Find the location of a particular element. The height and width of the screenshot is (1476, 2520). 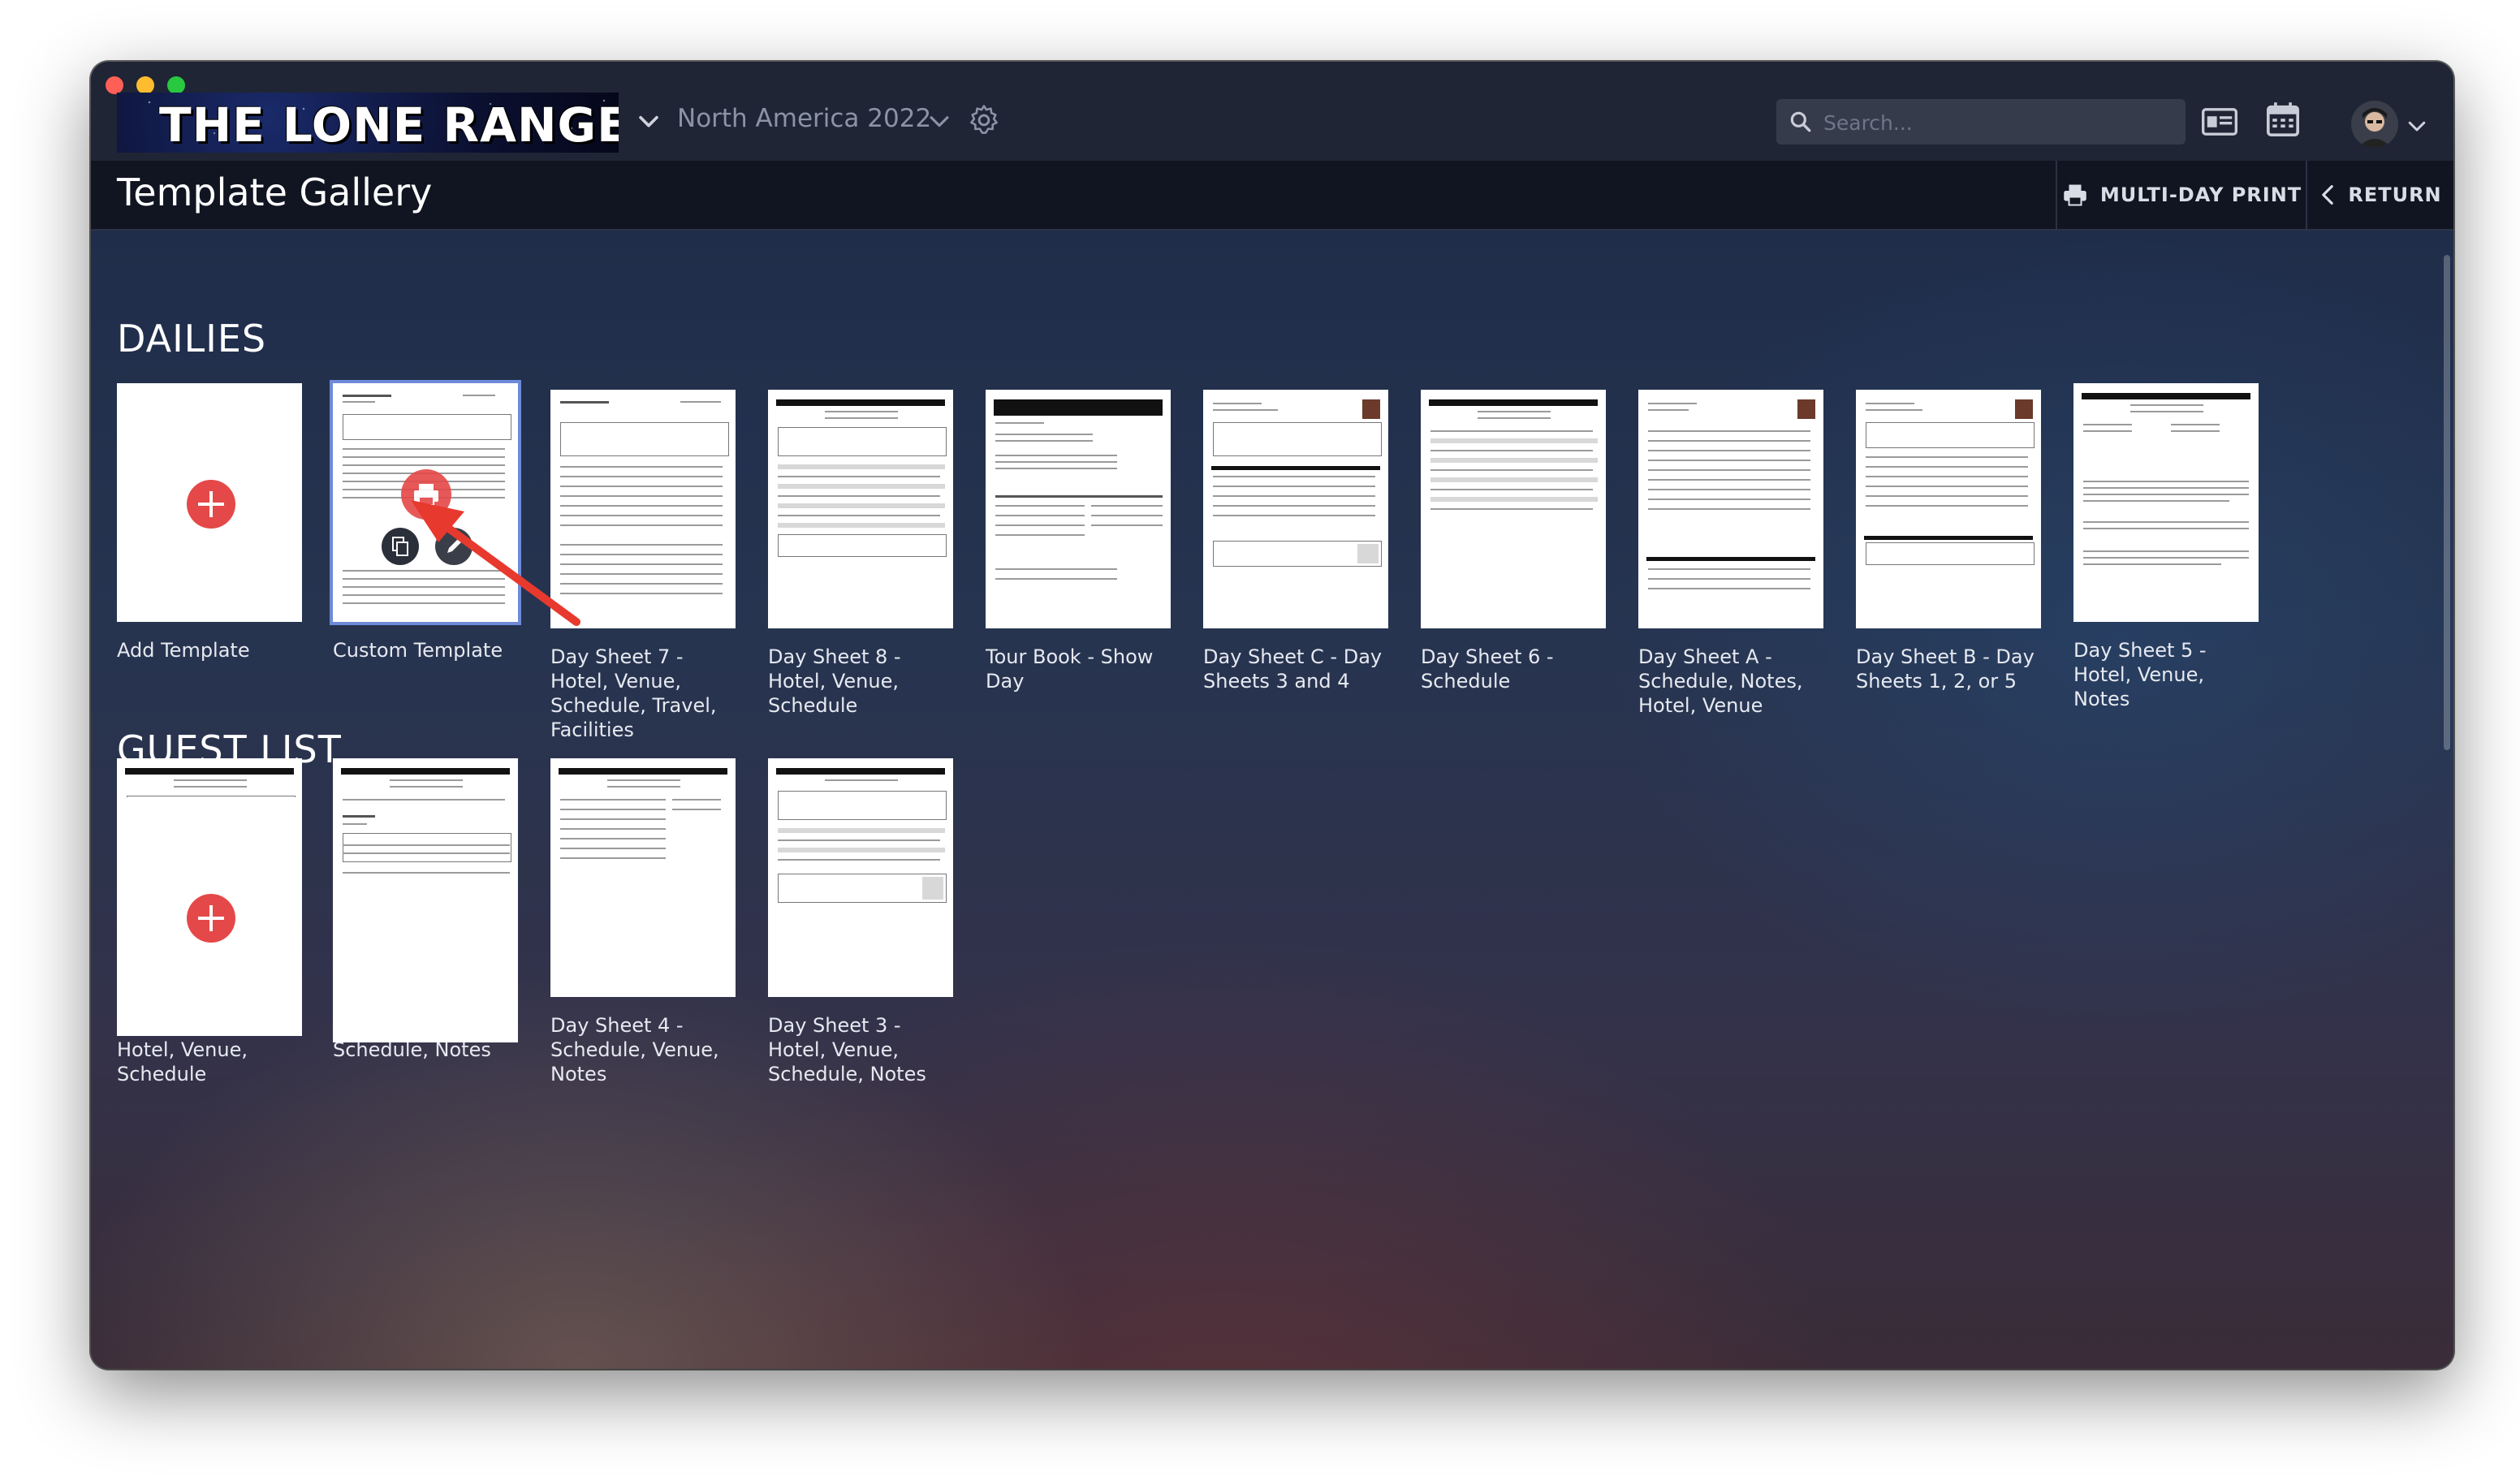

tour-selector: North America 2022 is located at coordinates (804, 119).